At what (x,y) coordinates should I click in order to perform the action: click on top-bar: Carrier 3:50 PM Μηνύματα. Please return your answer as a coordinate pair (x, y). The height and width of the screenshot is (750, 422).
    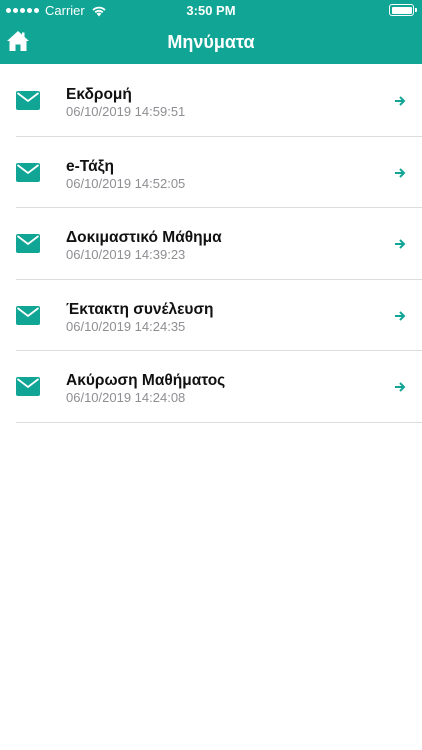
    Looking at the image, I should click on (211, 32).